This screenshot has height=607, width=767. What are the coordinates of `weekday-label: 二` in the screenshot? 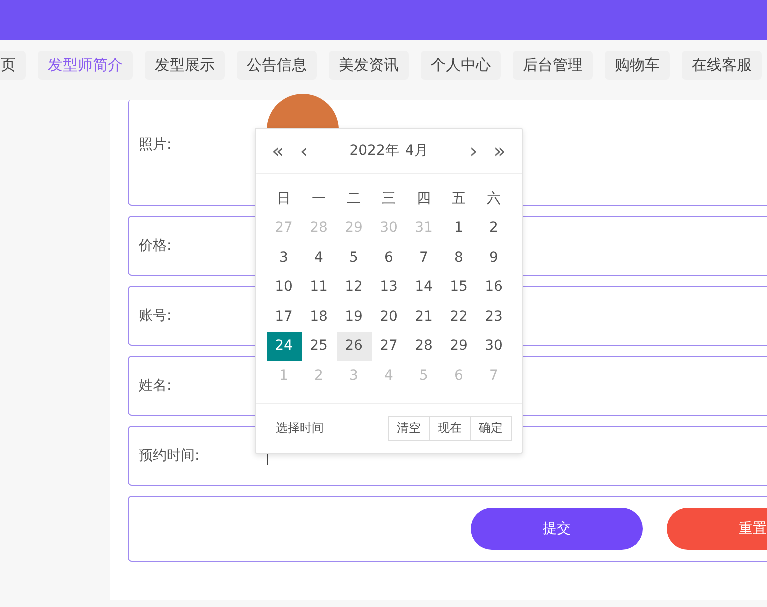 It's located at (354, 199).